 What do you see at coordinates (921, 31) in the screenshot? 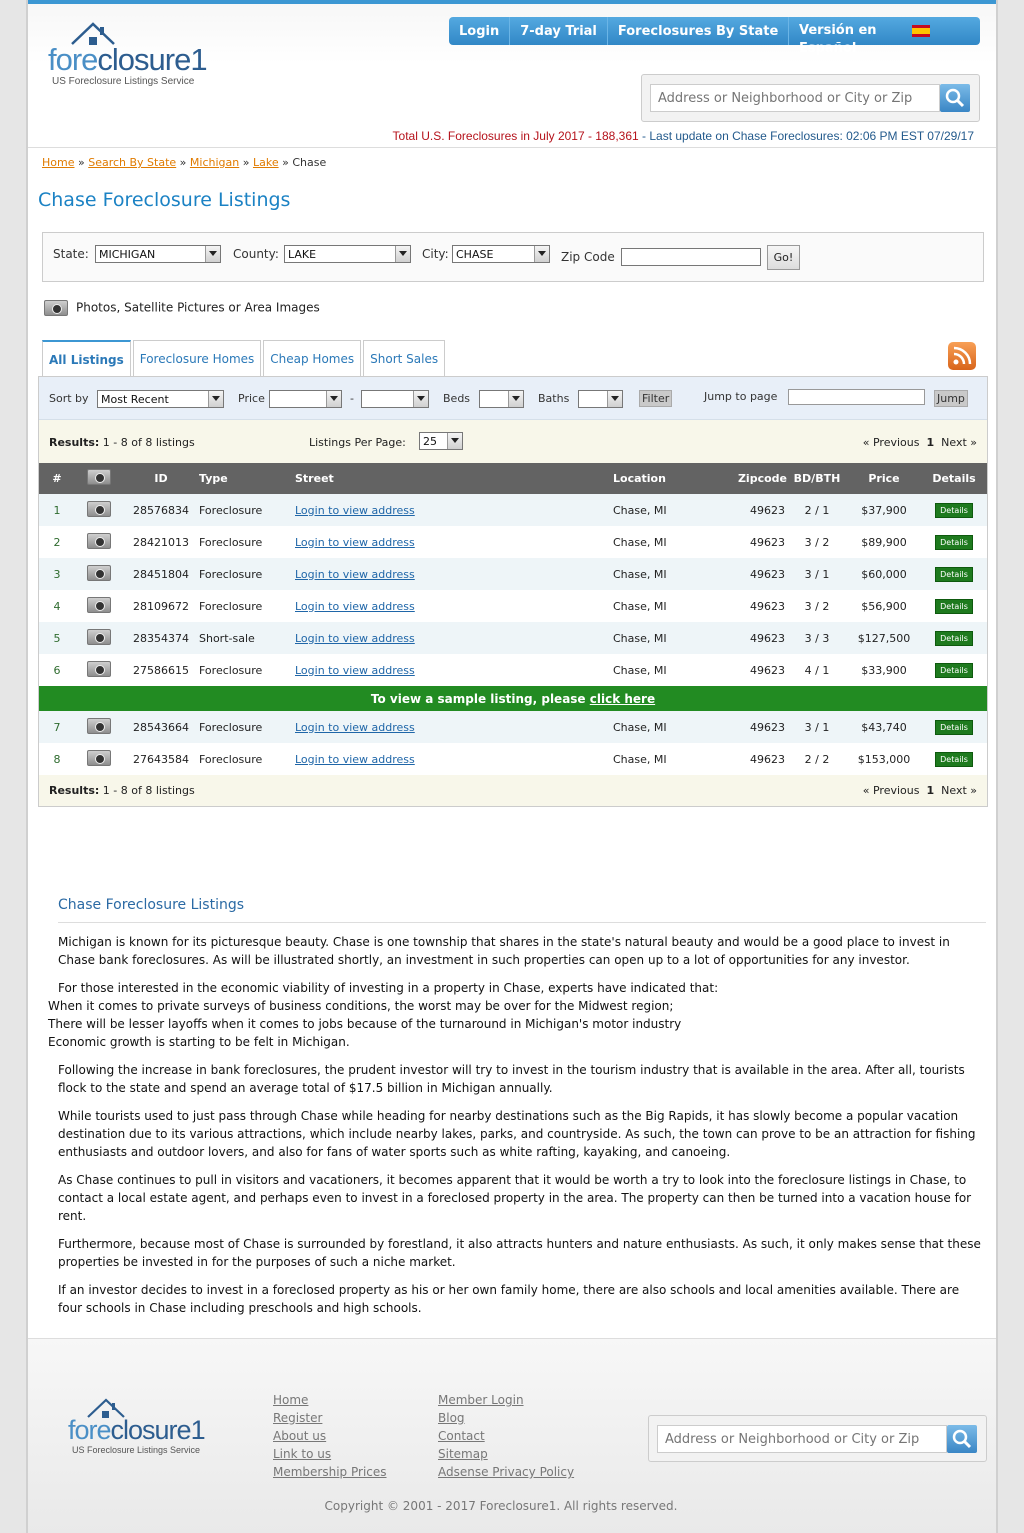
I see `spain-flag-icon` at bounding box center [921, 31].